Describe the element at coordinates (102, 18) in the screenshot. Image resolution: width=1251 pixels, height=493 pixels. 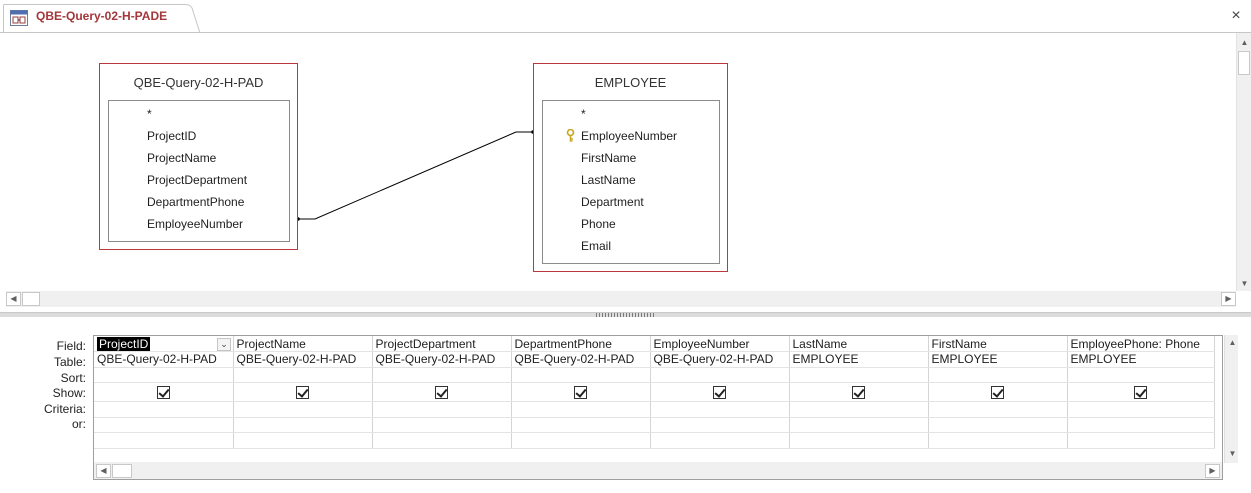
I see `document-tab: QBE-Query-02-H-PADE` at that location.